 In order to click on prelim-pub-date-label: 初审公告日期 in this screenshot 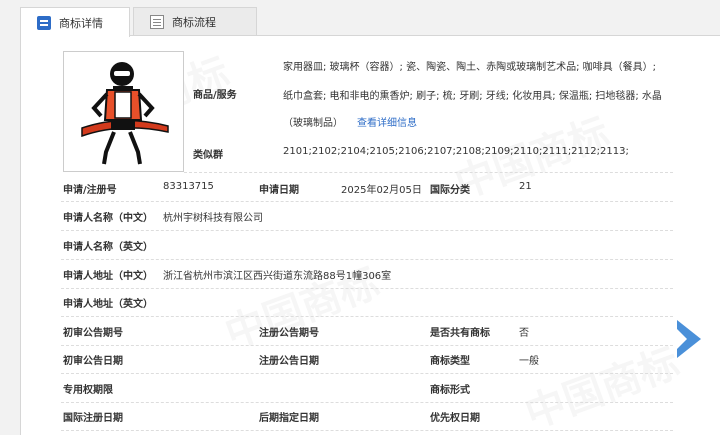, I will do `click(93, 361)`.